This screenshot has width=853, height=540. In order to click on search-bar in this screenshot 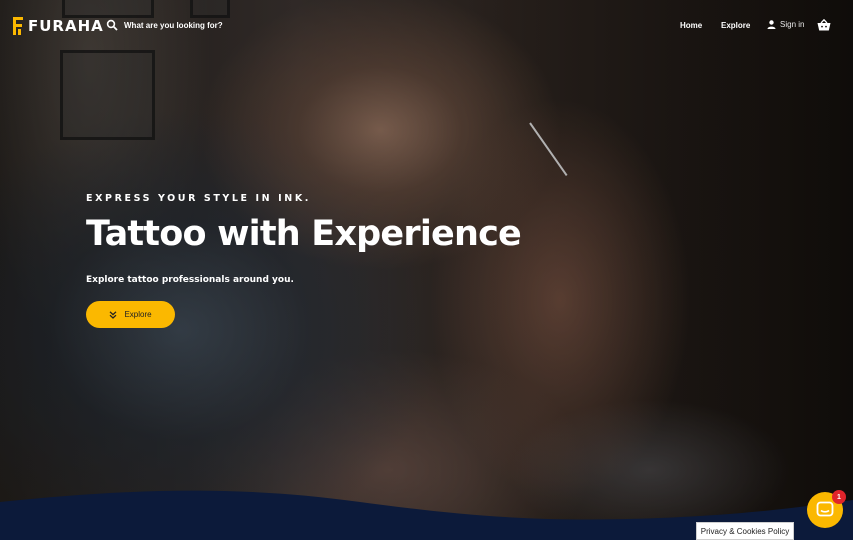, I will do `click(190, 25)`.